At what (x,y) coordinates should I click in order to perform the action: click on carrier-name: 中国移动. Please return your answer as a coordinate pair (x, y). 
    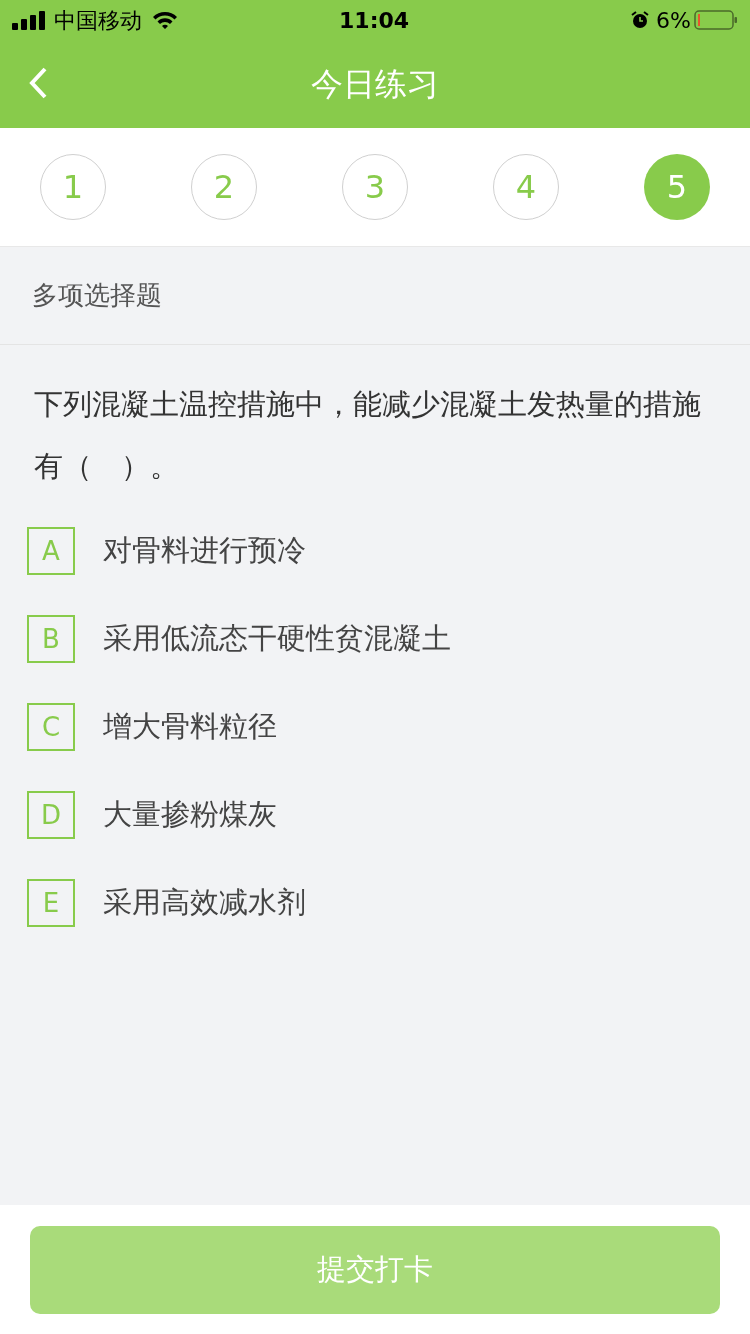
    Looking at the image, I should click on (98, 20).